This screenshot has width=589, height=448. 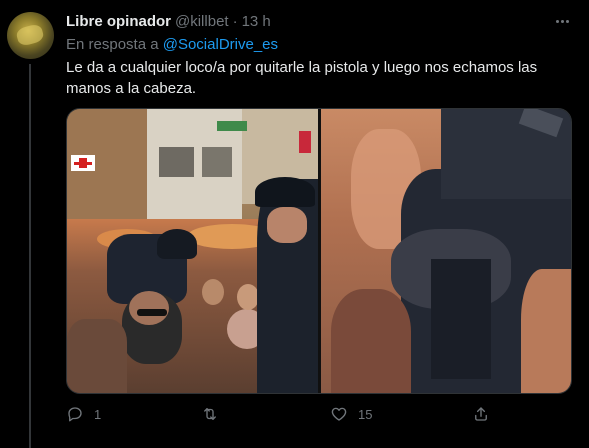 What do you see at coordinates (562, 21) in the screenshot?
I see `more-button` at bounding box center [562, 21].